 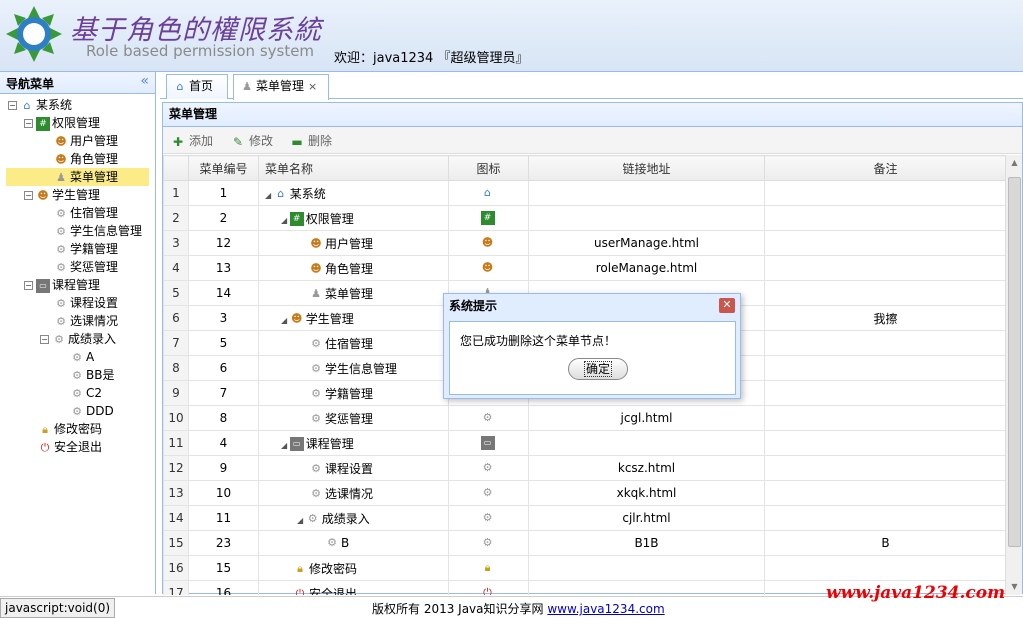 What do you see at coordinates (311, 140) in the screenshot?
I see `delete-button: ▬ 删除` at bounding box center [311, 140].